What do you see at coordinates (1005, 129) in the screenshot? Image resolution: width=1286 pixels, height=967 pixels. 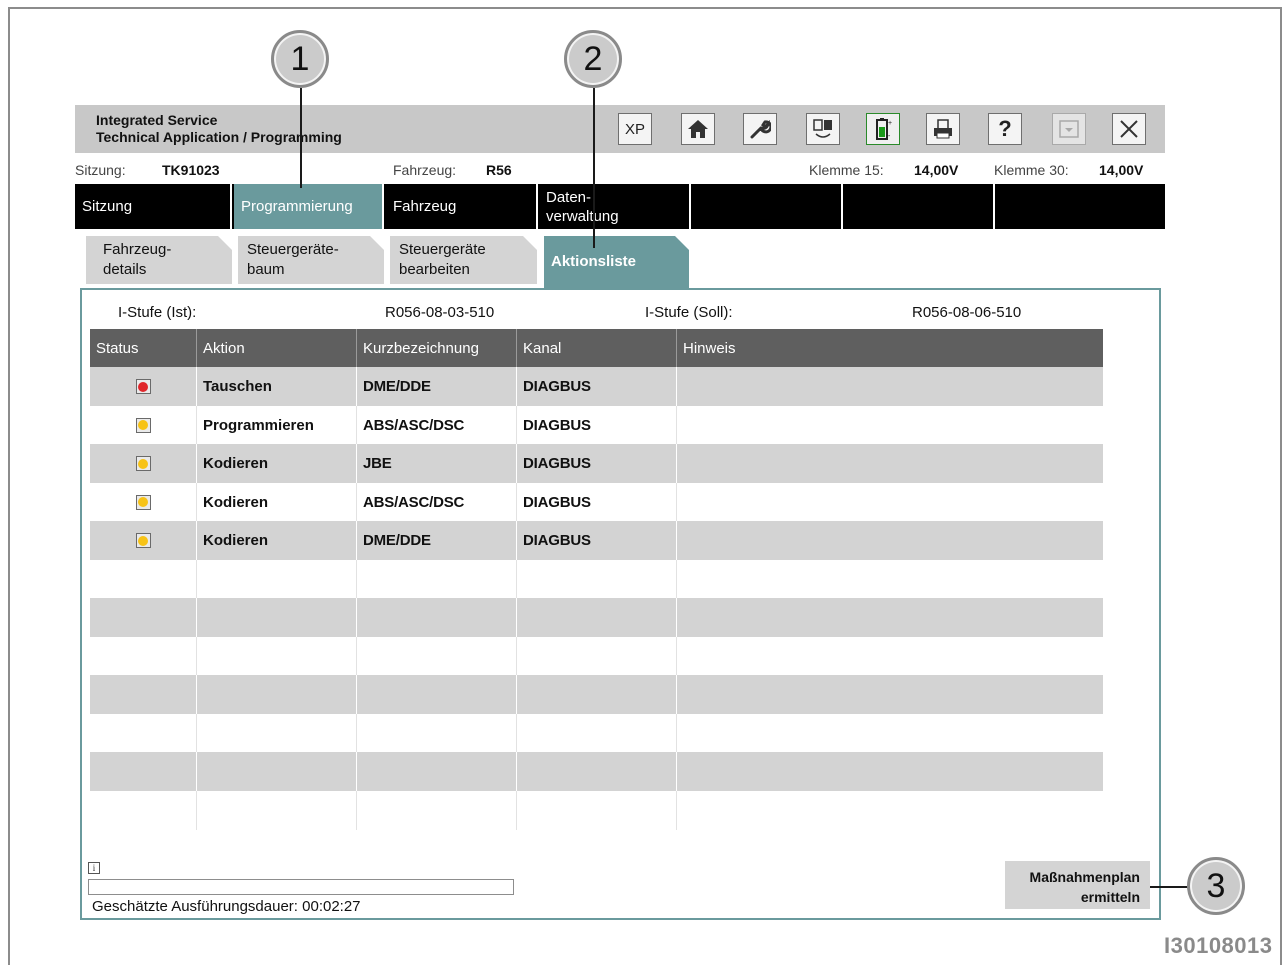 I see `help-button: ?` at bounding box center [1005, 129].